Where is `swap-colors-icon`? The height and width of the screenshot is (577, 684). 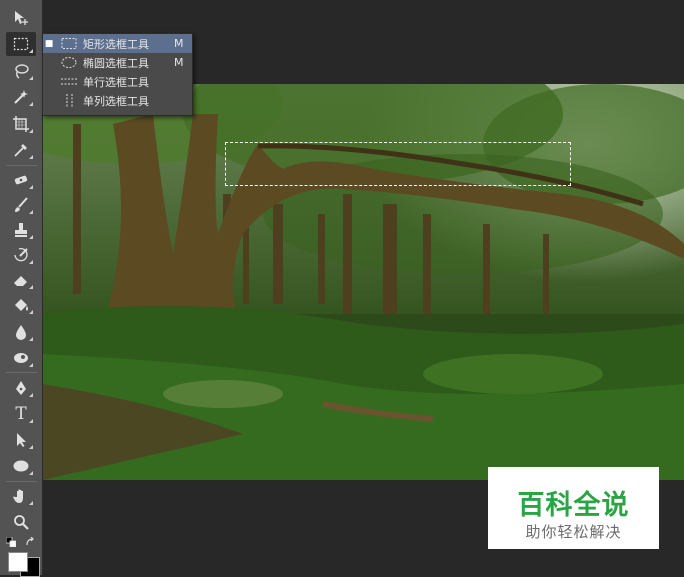 swap-colors-icon is located at coordinates (31, 542).